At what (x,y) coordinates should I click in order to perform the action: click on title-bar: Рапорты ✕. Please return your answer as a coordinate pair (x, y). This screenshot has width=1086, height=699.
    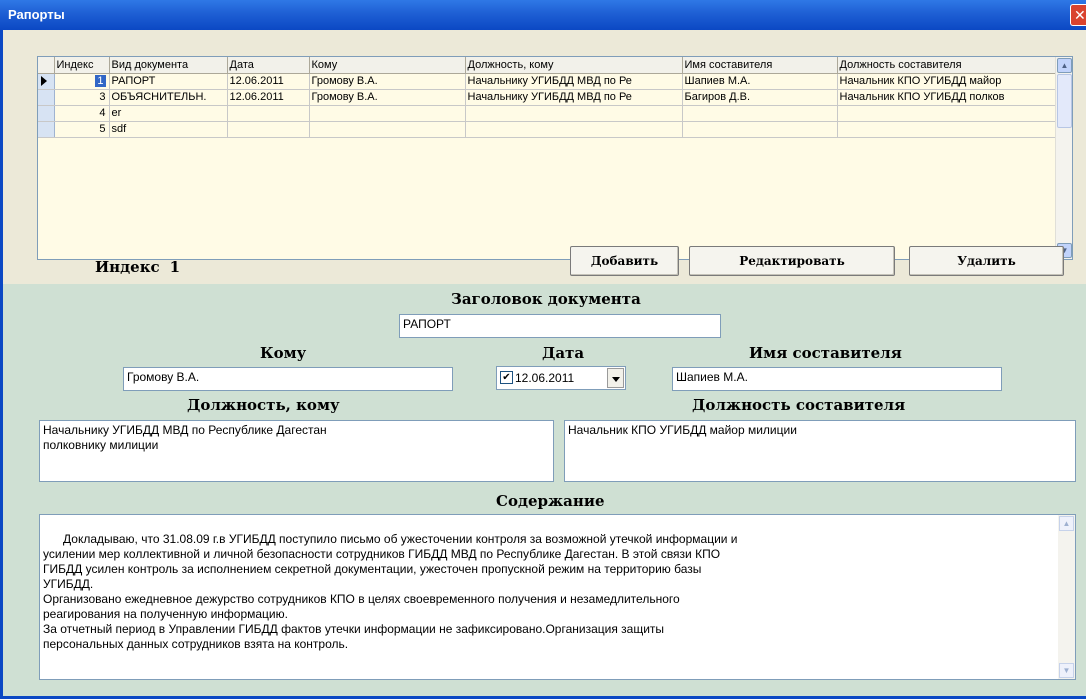
    Looking at the image, I should click on (543, 15).